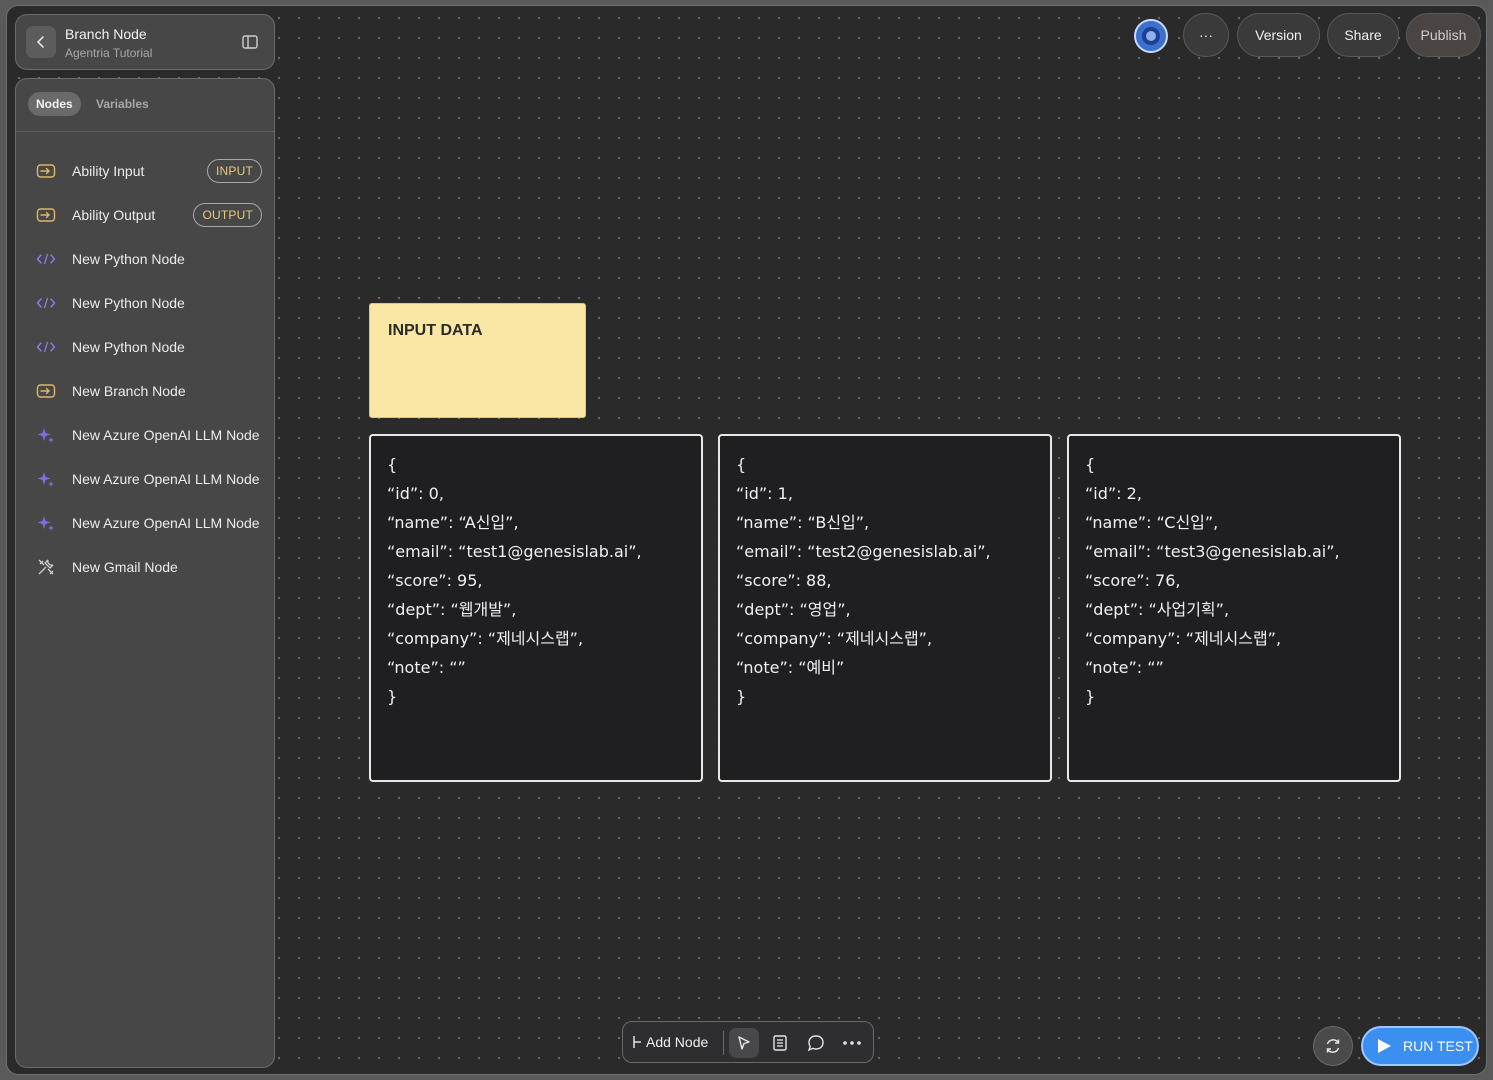 This screenshot has width=1493, height=1080. Describe the element at coordinates (435, 330) in the screenshot. I see `sticky-note-title: INPUT DATA` at that location.